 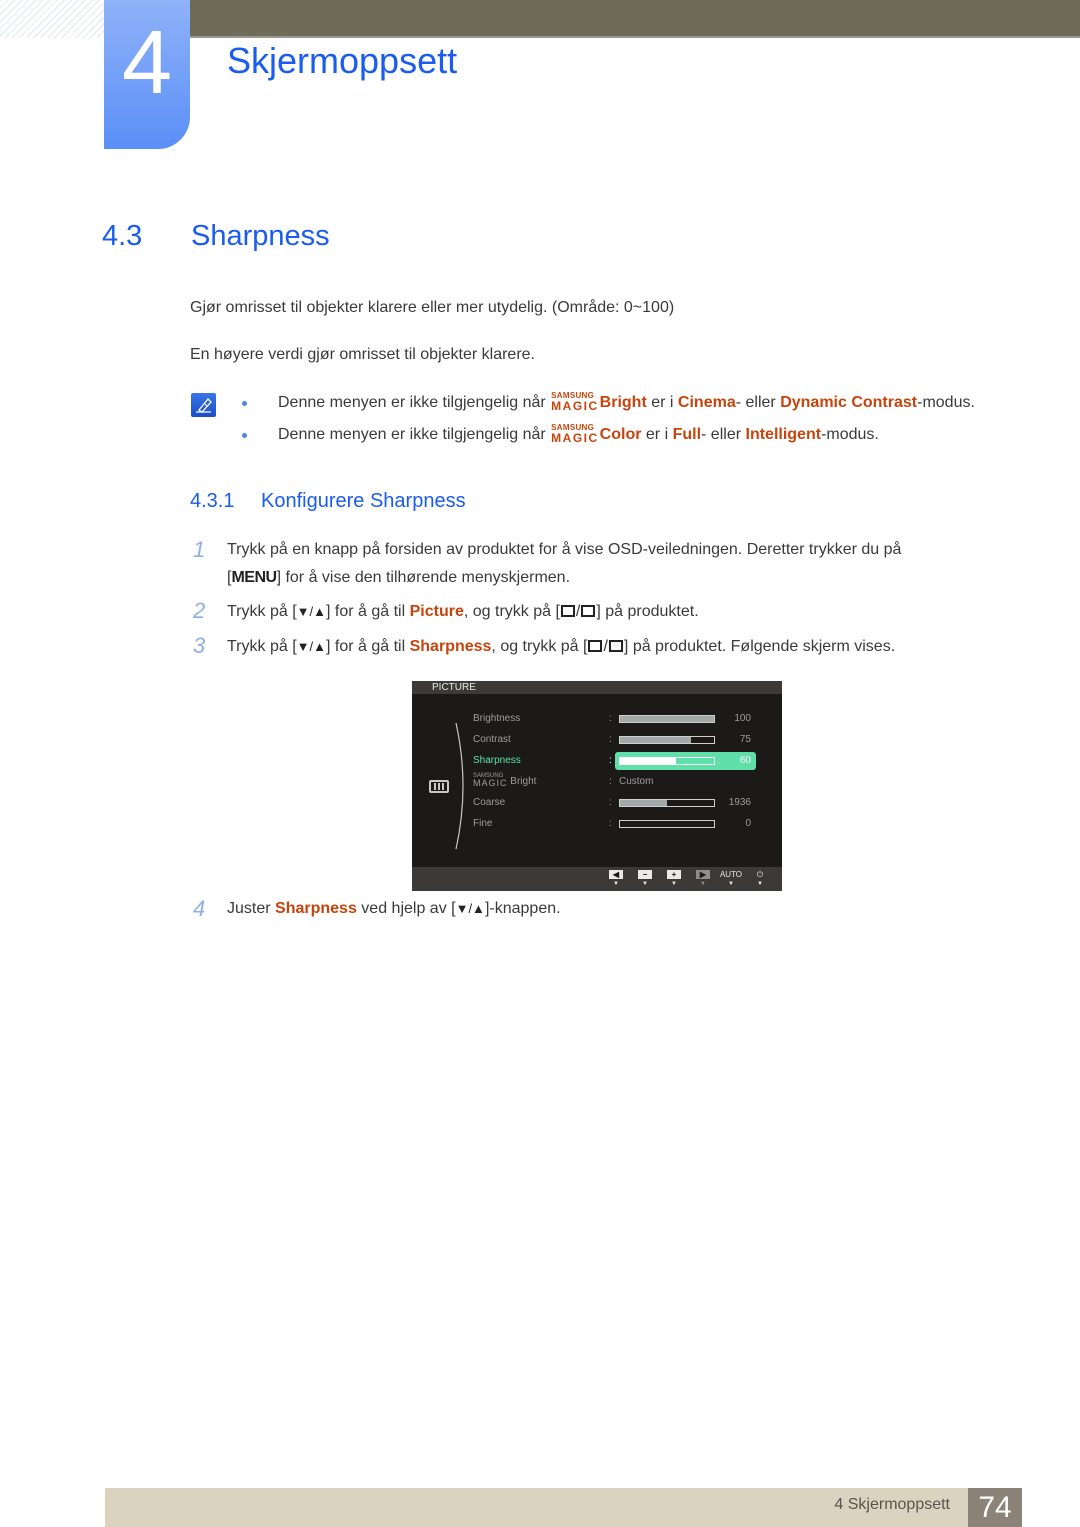 What do you see at coordinates (199, 908) in the screenshot?
I see `step-number: 4` at bounding box center [199, 908].